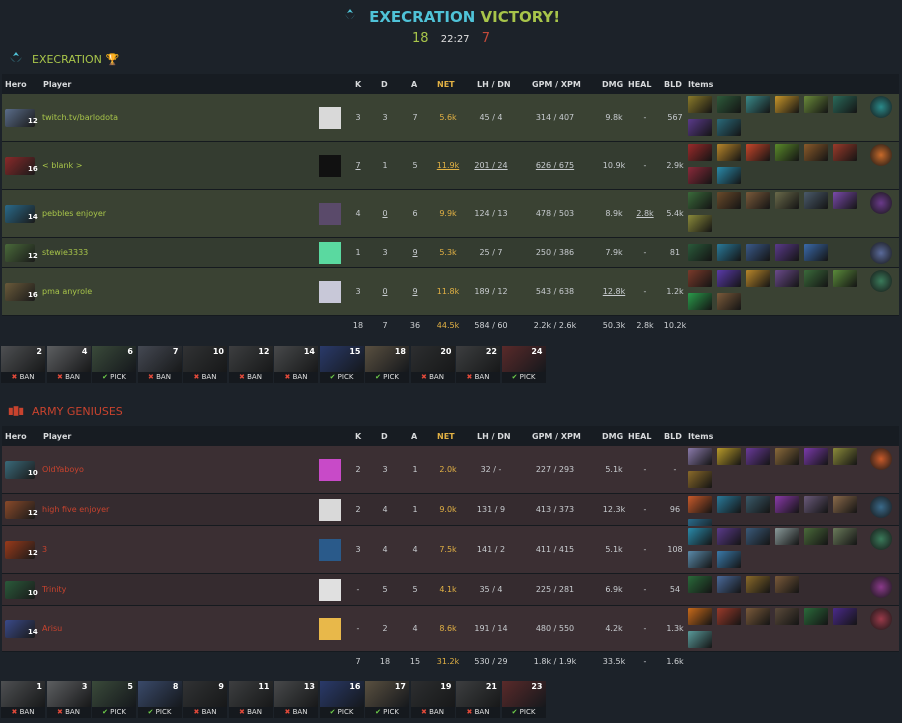 The width and height of the screenshot is (902, 723). What do you see at coordinates (62, 165) in the screenshot?
I see `player-name: < blank >` at bounding box center [62, 165].